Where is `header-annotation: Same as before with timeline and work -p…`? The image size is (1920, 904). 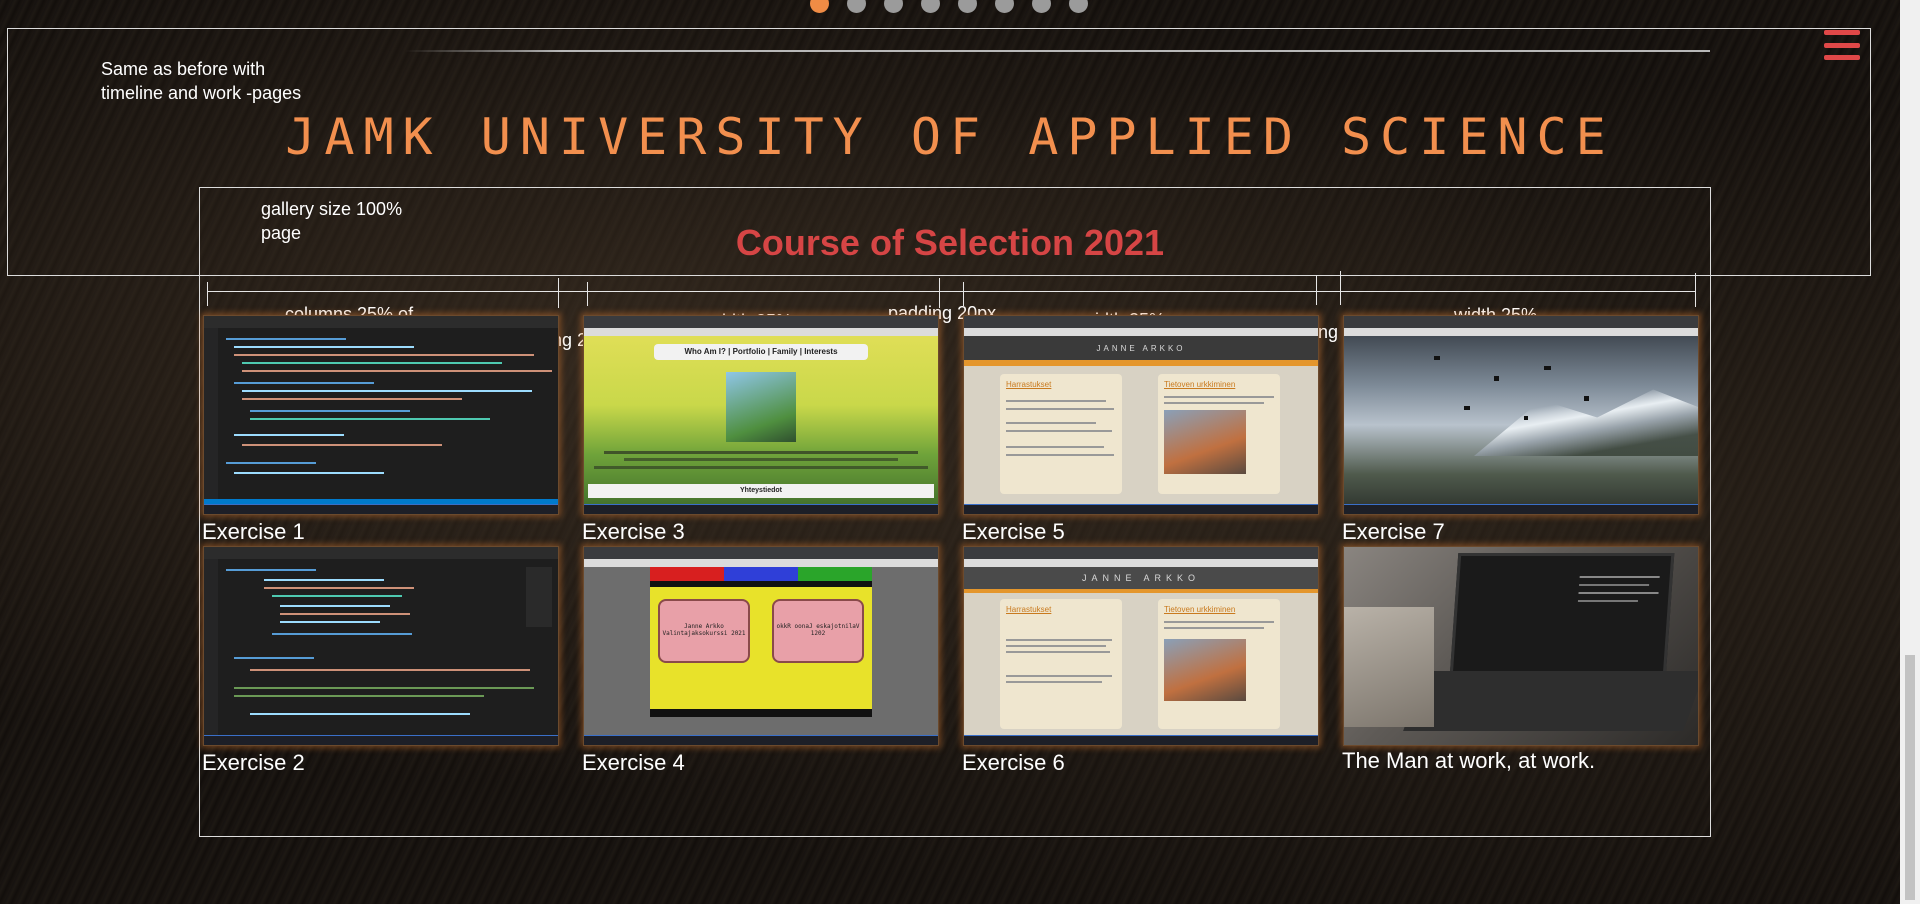
header-annotation: Same as before with timeline and work -p… is located at coordinates (201, 81).